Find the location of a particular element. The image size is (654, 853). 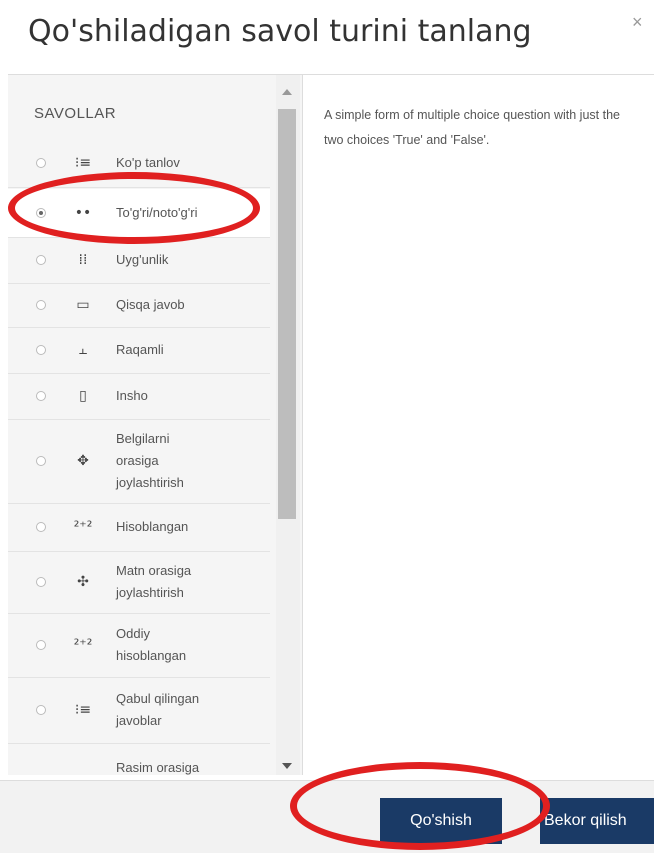

radio-essay is located at coordinates (41, 396).